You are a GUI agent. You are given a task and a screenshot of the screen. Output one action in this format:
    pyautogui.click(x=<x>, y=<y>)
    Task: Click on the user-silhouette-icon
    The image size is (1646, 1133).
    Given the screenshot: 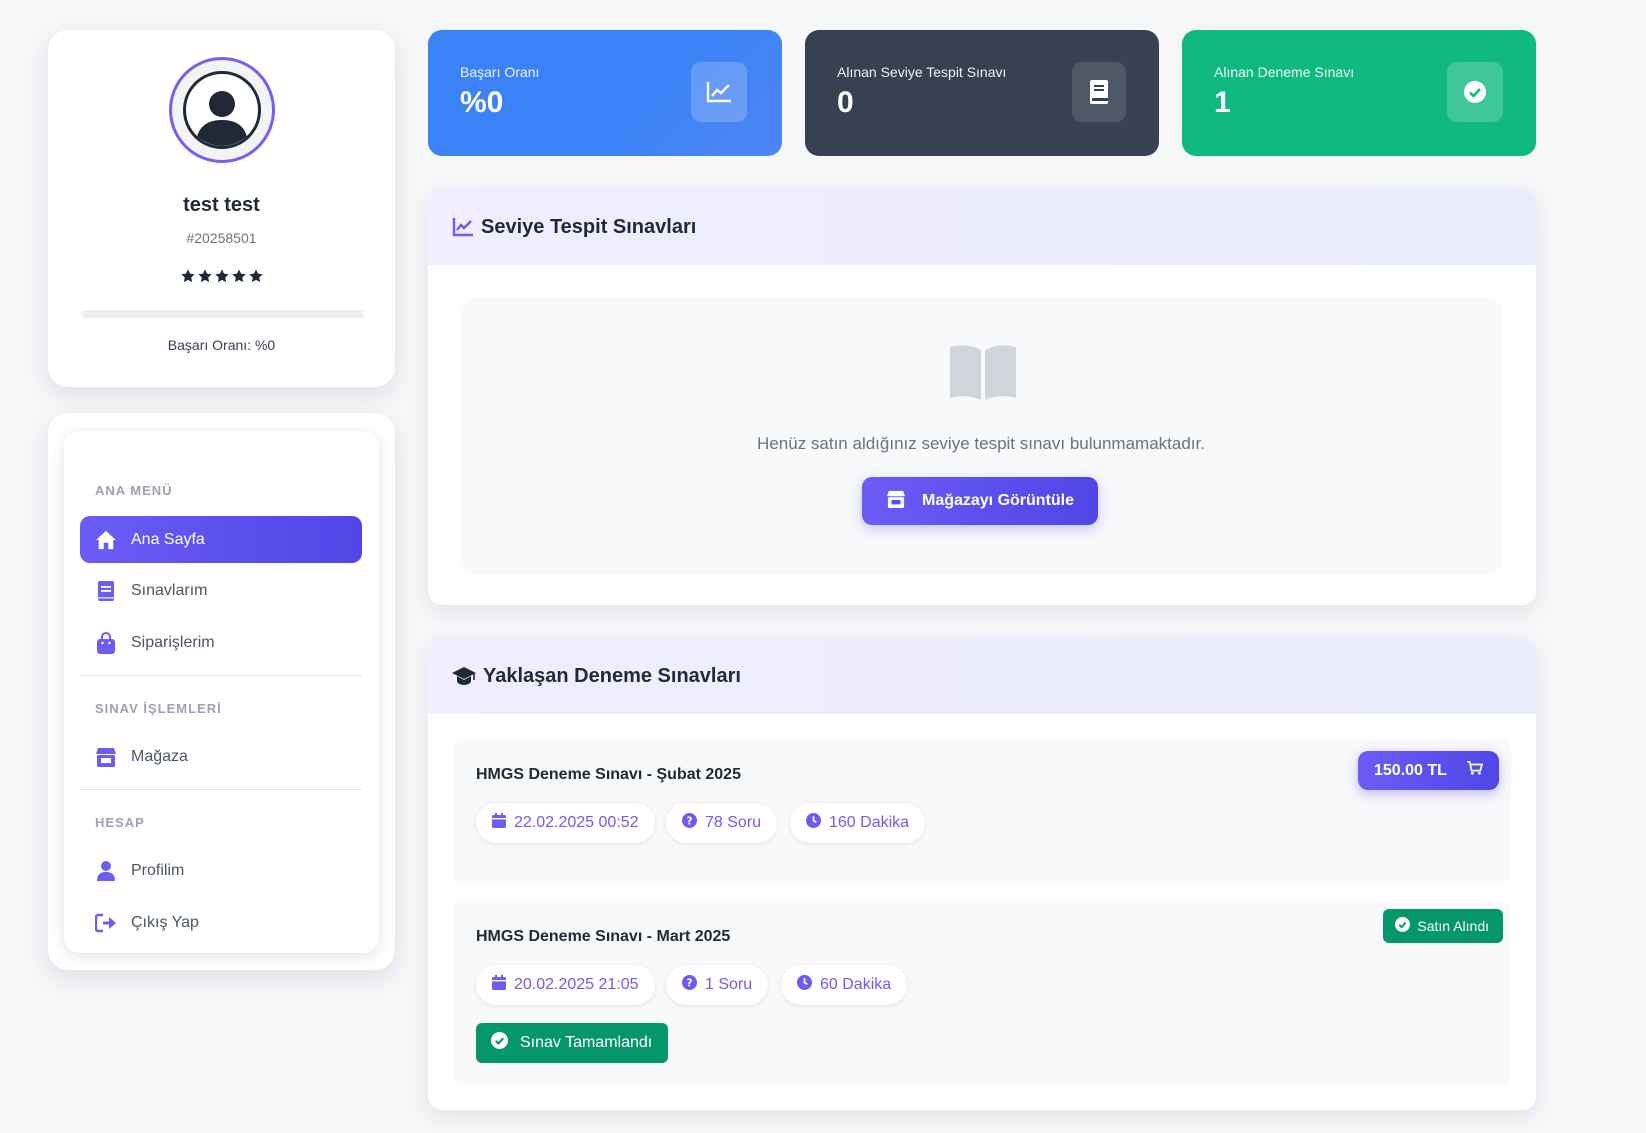 What is the action you would take?
    pyautogui.click(x=222, y=110)
    